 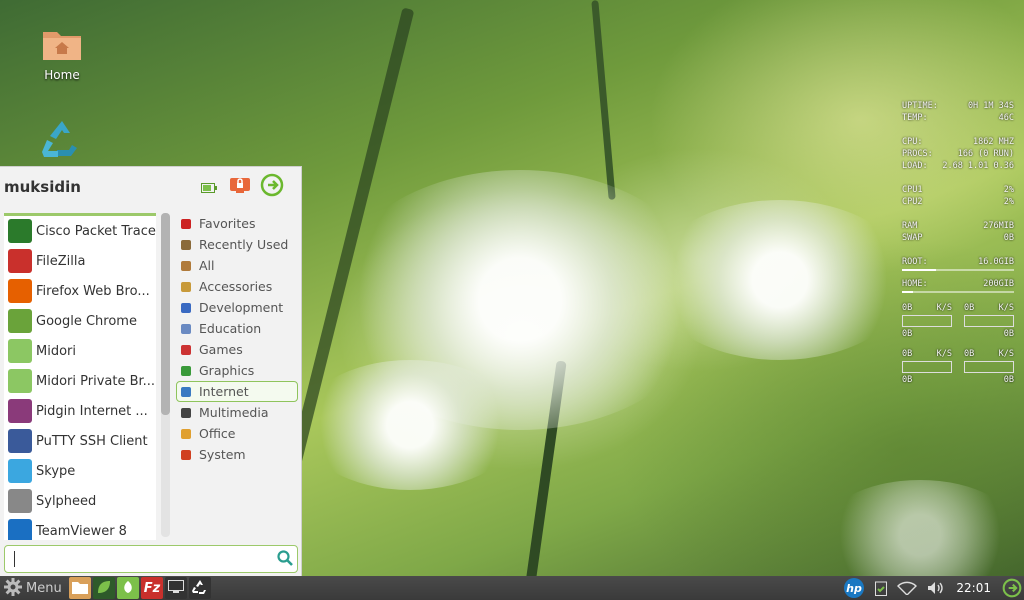 I want to click on category-label: Recently Used, so click(x=244, y=244).